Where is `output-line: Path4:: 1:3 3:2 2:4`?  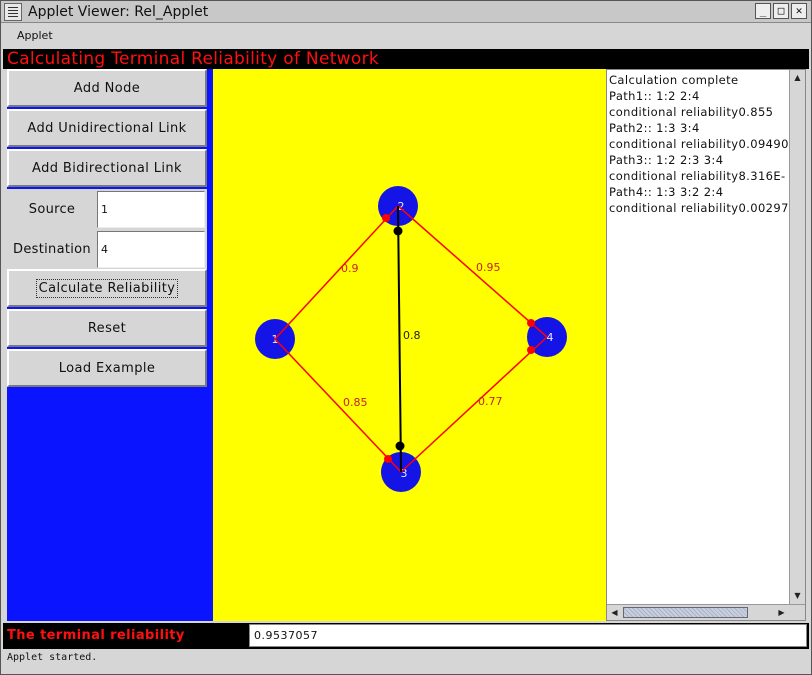
output-line: Path4:: 1:3 3:2 2:4 is located at coordinates (666, 192).